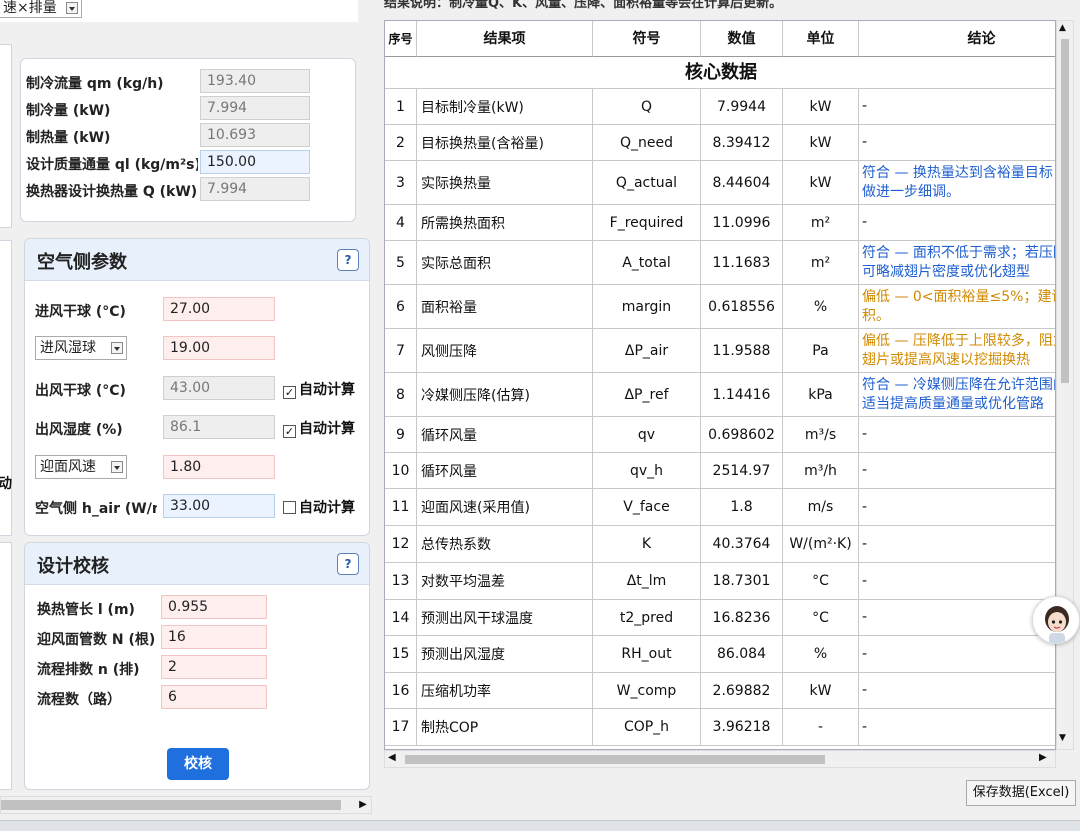 Image resolution: width=1080 pixels, height=831 pixels. I want to click on row-unit-cell: %, so click(821, 307).